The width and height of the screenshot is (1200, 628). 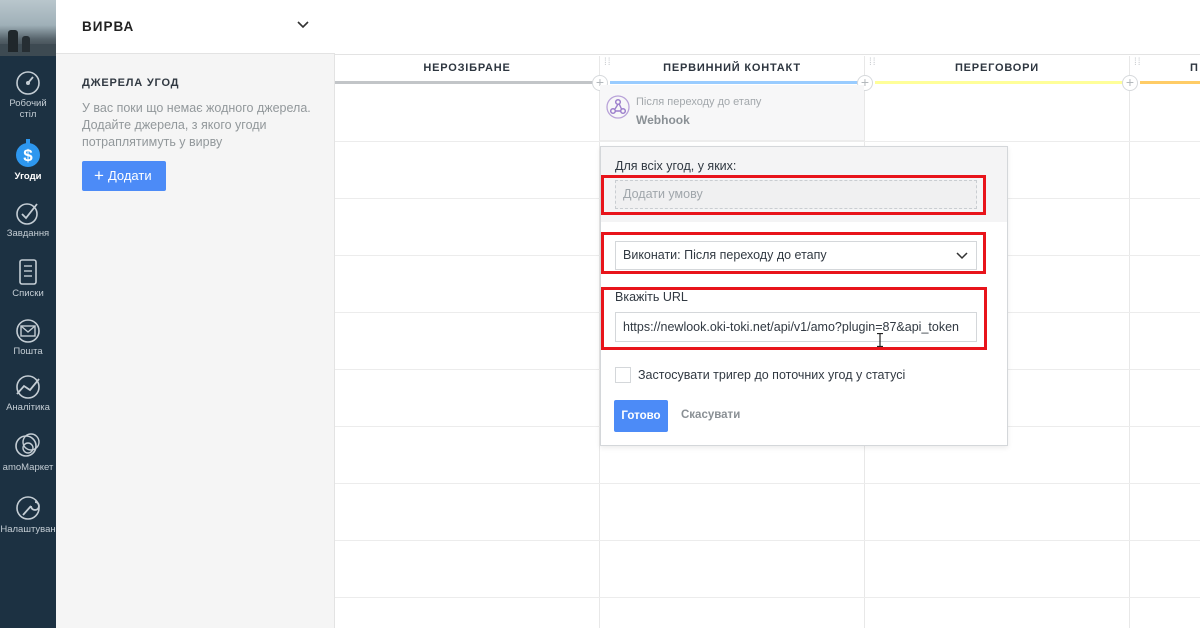 I want to click on check-circle-icon, so click(x=27, y=214).